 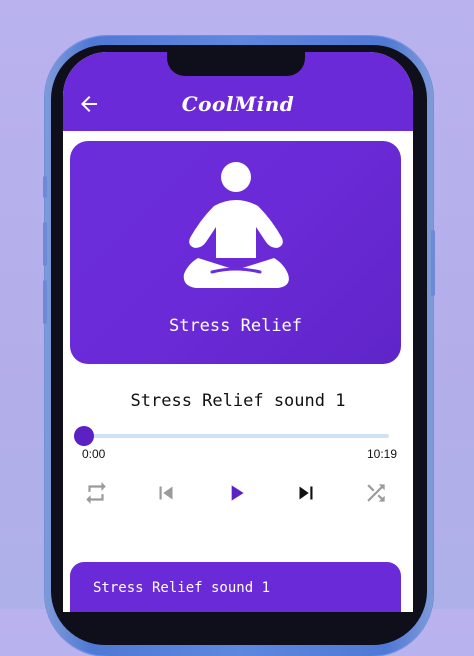 I want to click on phone-side-button-right, so click(x=433, y=263).